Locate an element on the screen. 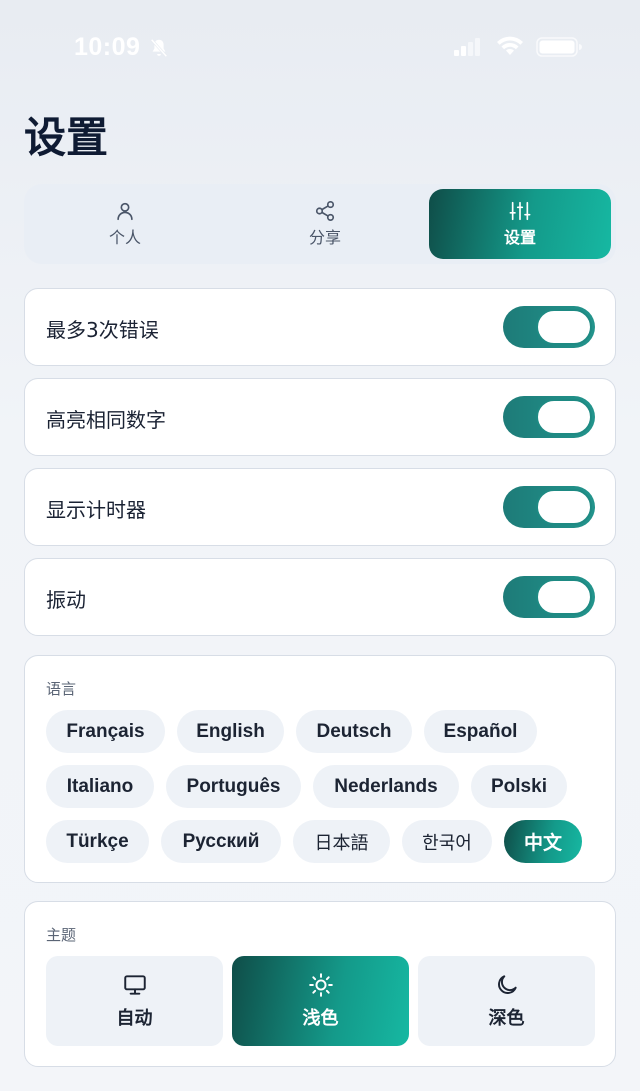 The height and width of the screenshot is (1091, 640). language-chip-ko: 한국어 is located at coordinates (447, 841).